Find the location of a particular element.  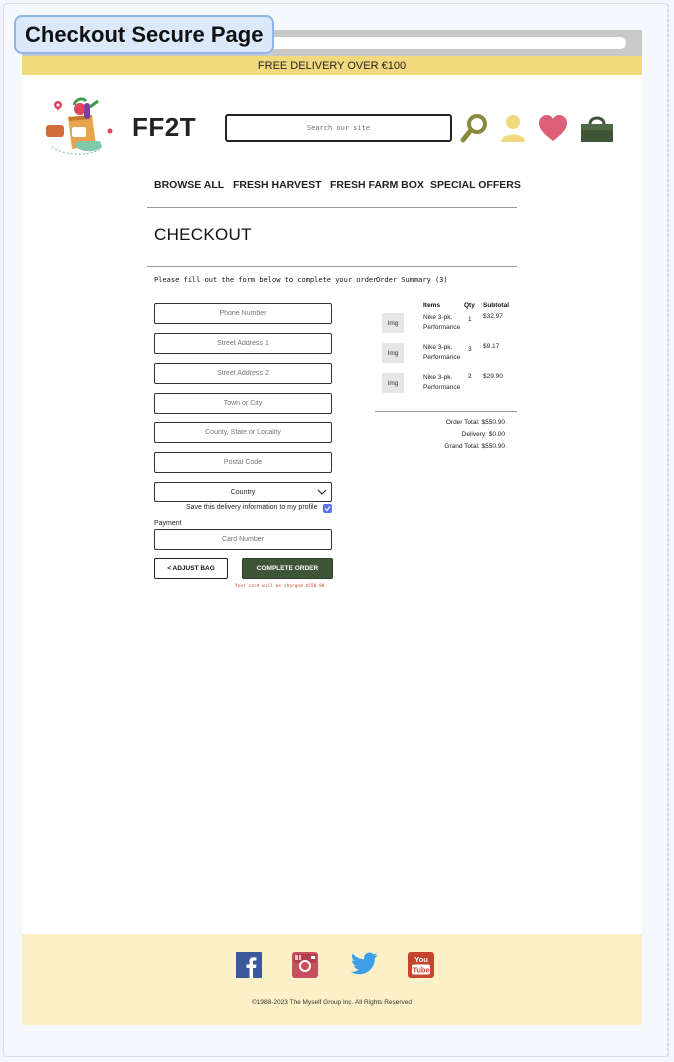

payment-label: Payment is located at coordinates (168, 523).